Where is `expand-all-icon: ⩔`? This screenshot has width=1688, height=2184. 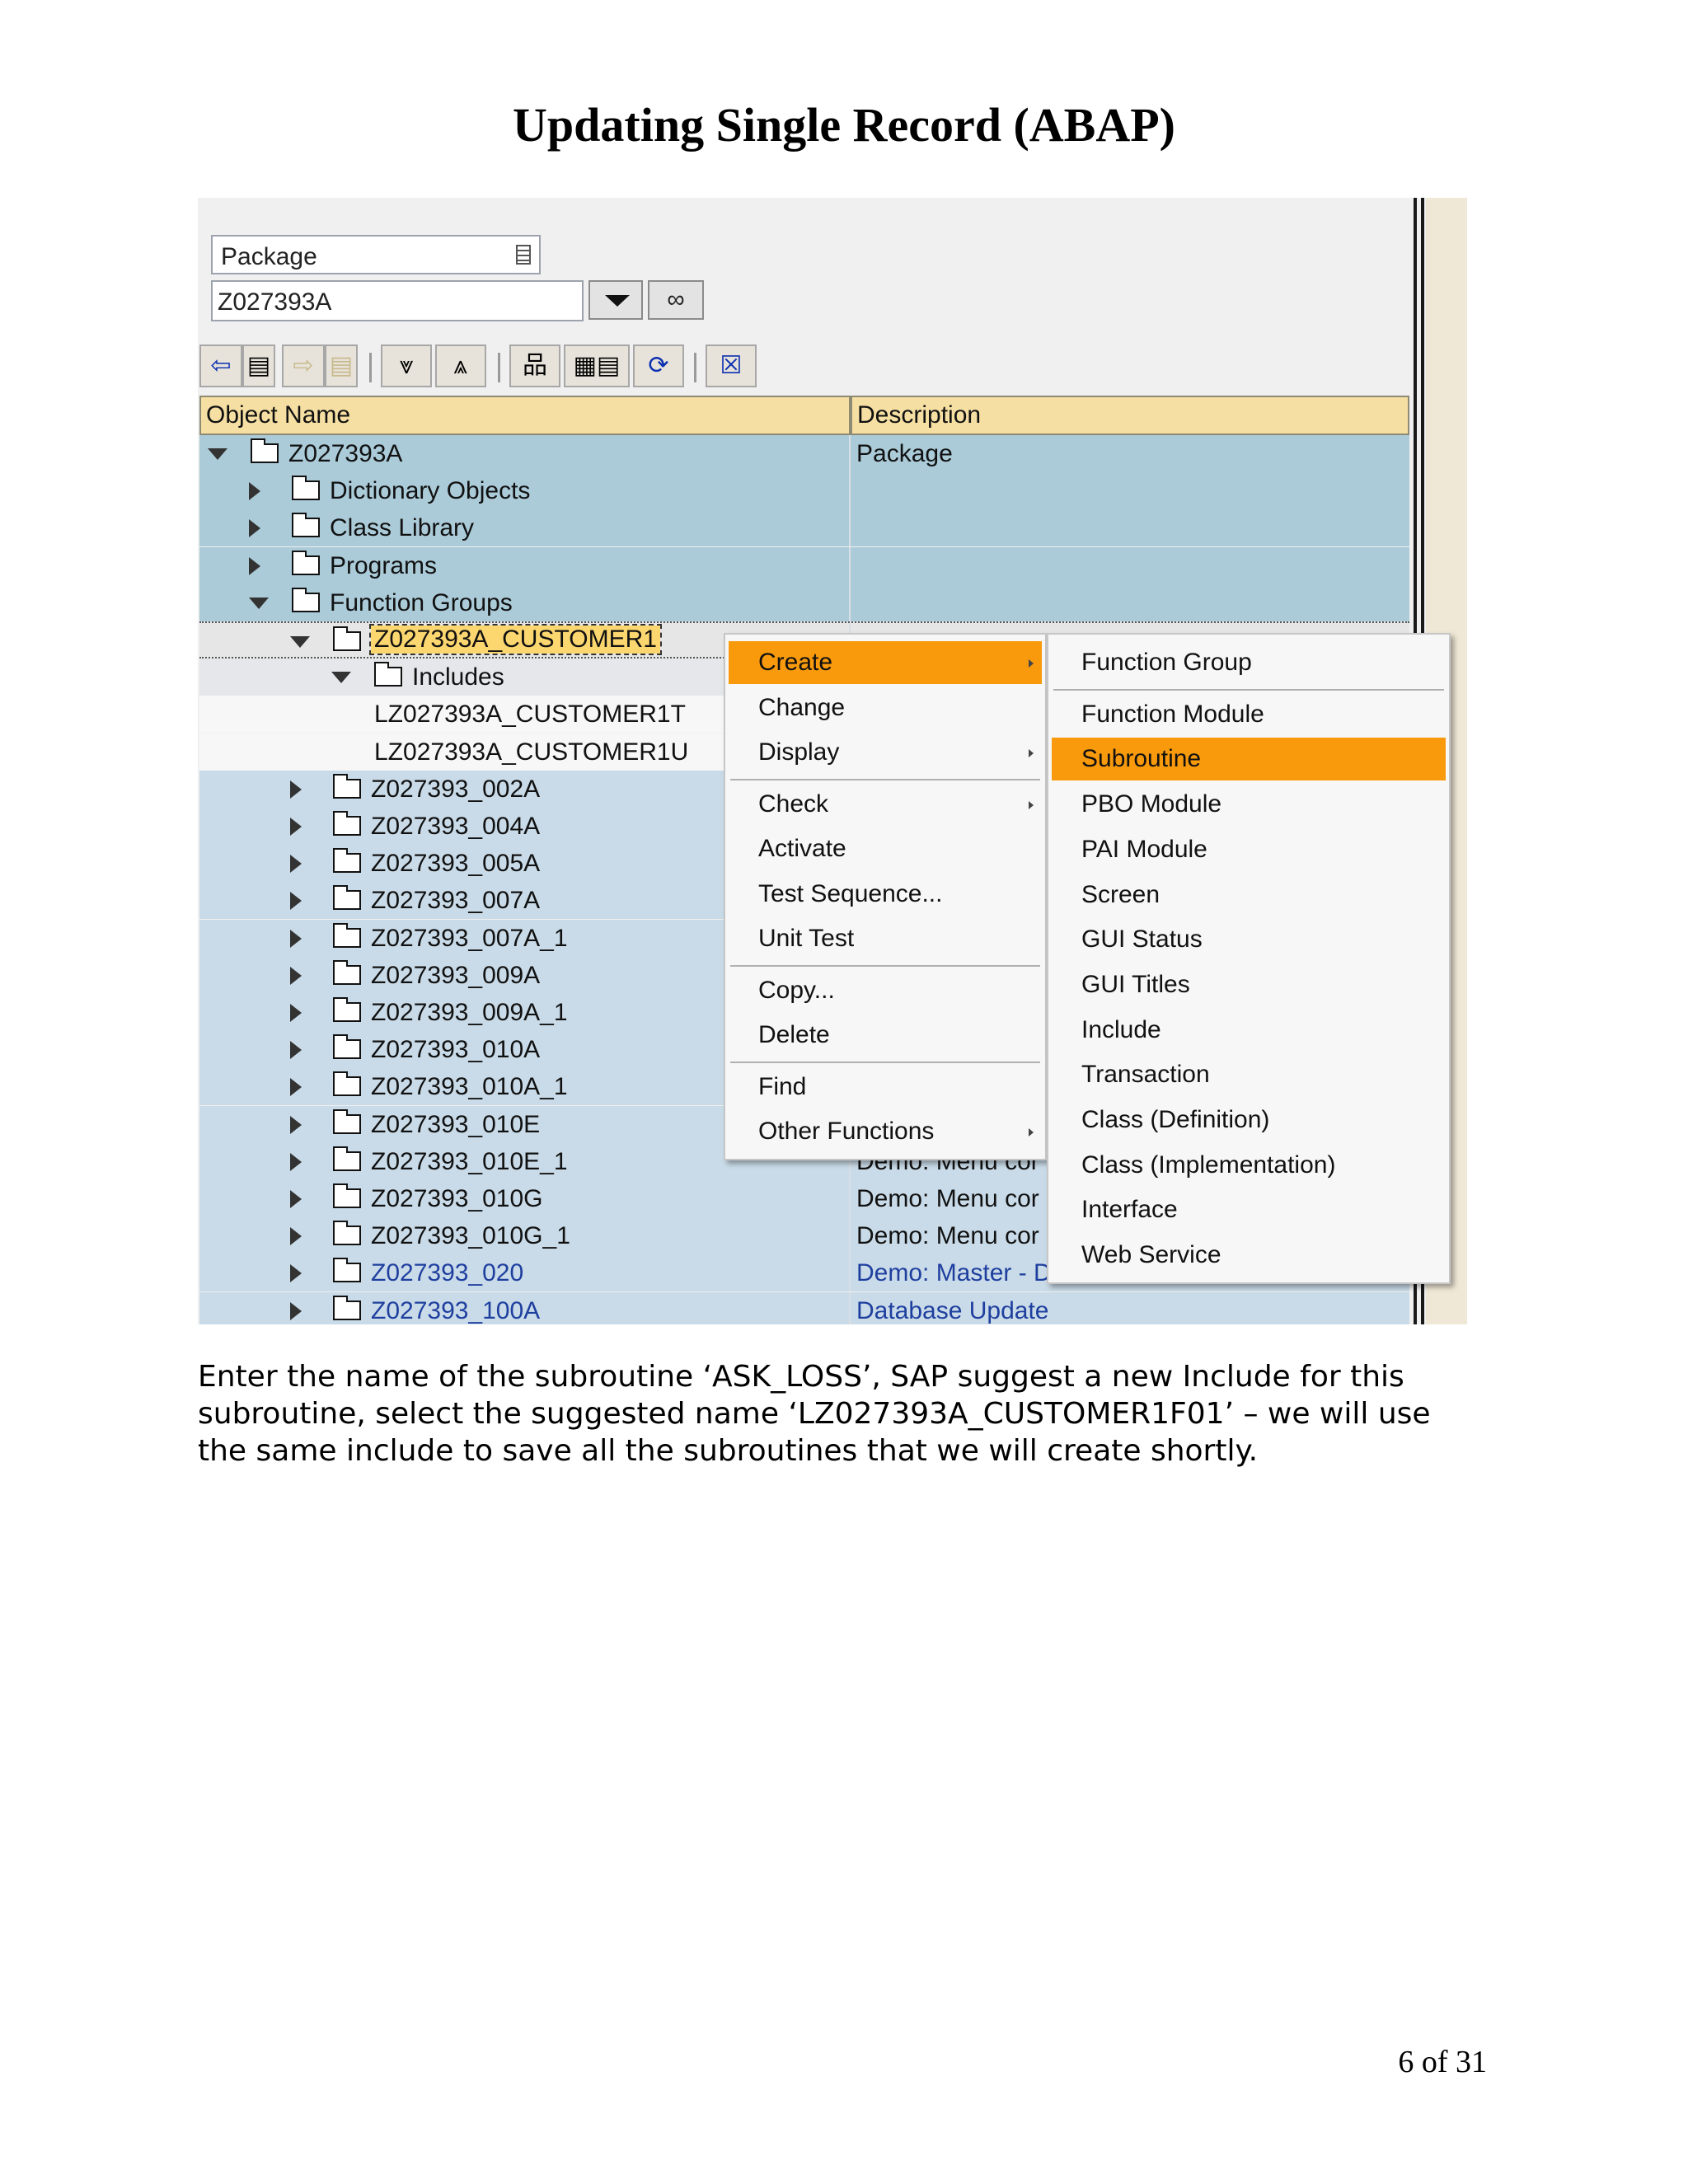
expand-all-icon: ⩔ is located at coordinates (407, 365).